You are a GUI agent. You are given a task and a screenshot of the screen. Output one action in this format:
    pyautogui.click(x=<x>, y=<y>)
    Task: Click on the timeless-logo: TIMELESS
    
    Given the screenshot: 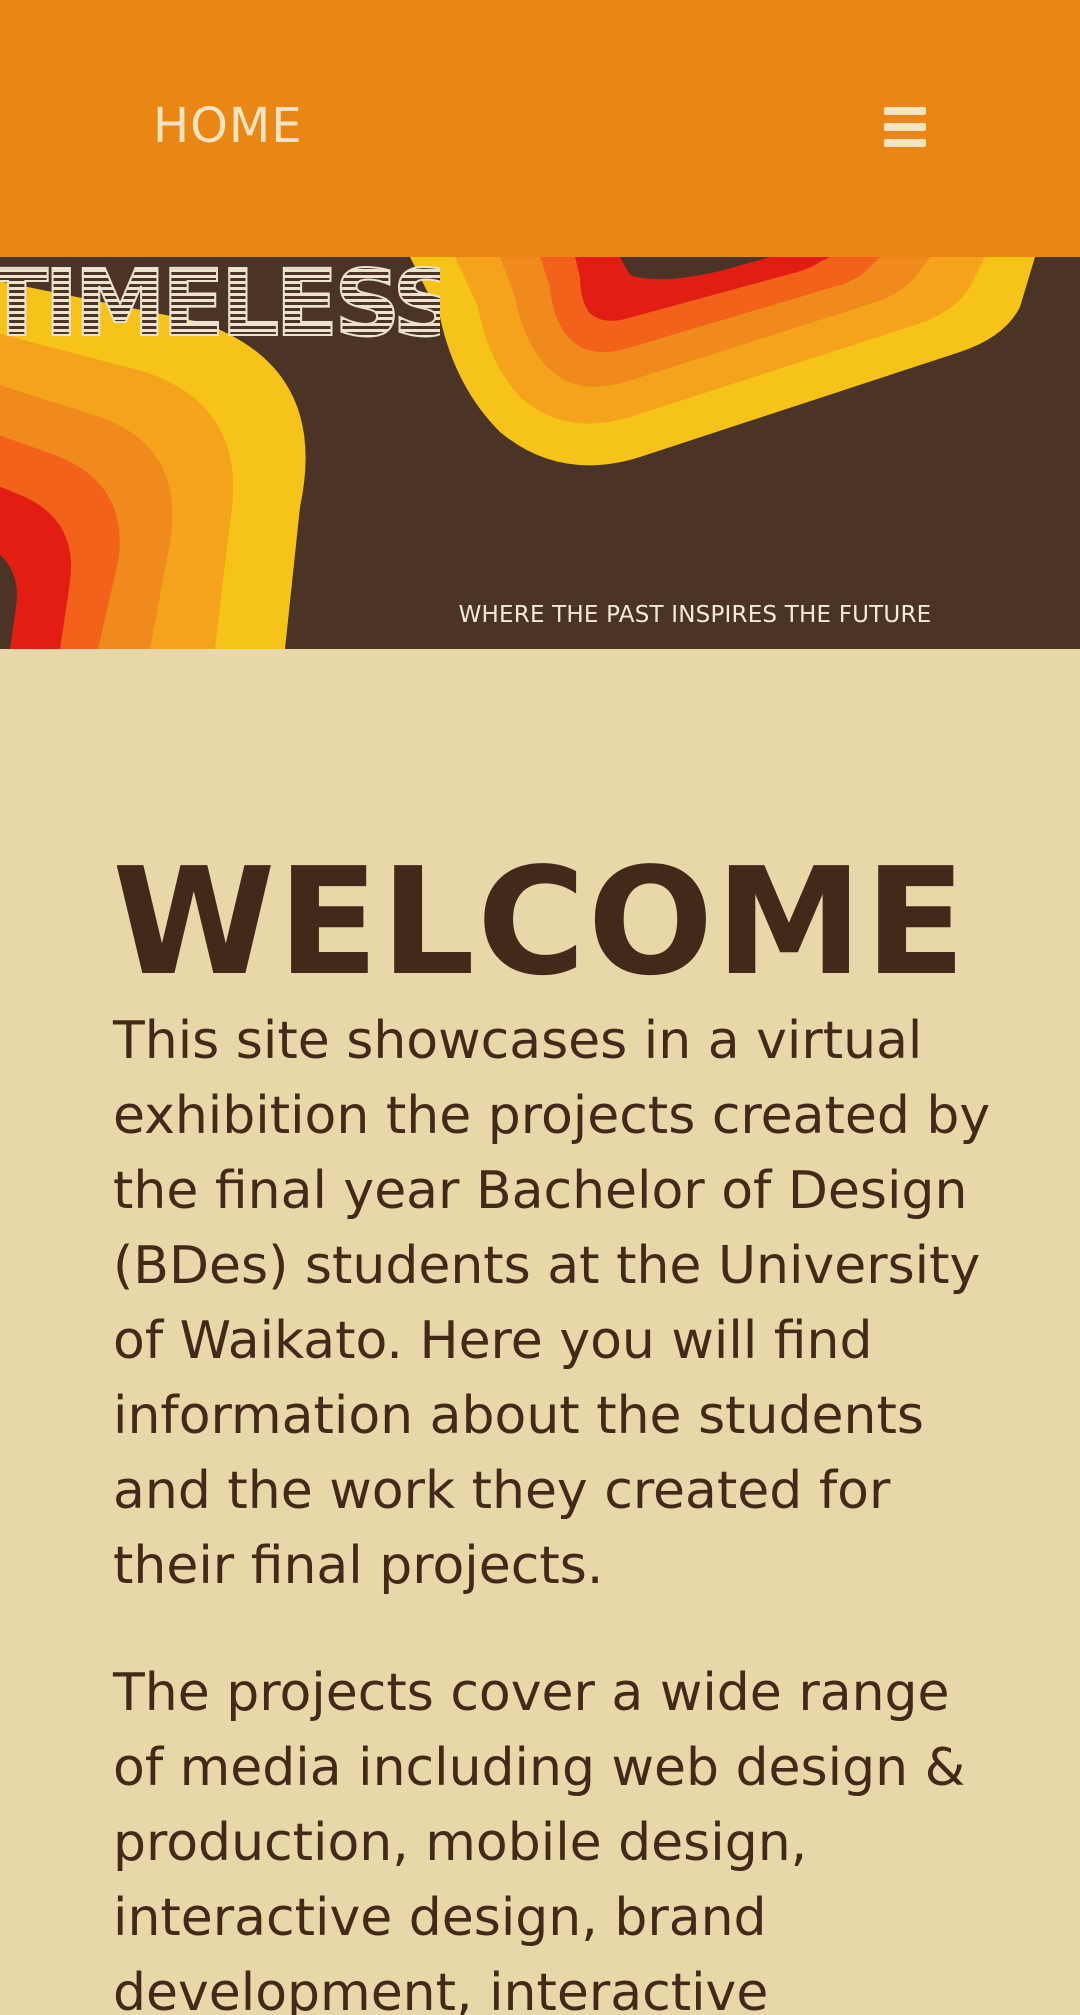 What is the action you would take?
    pyautogui.click(x=220, y=302)
    